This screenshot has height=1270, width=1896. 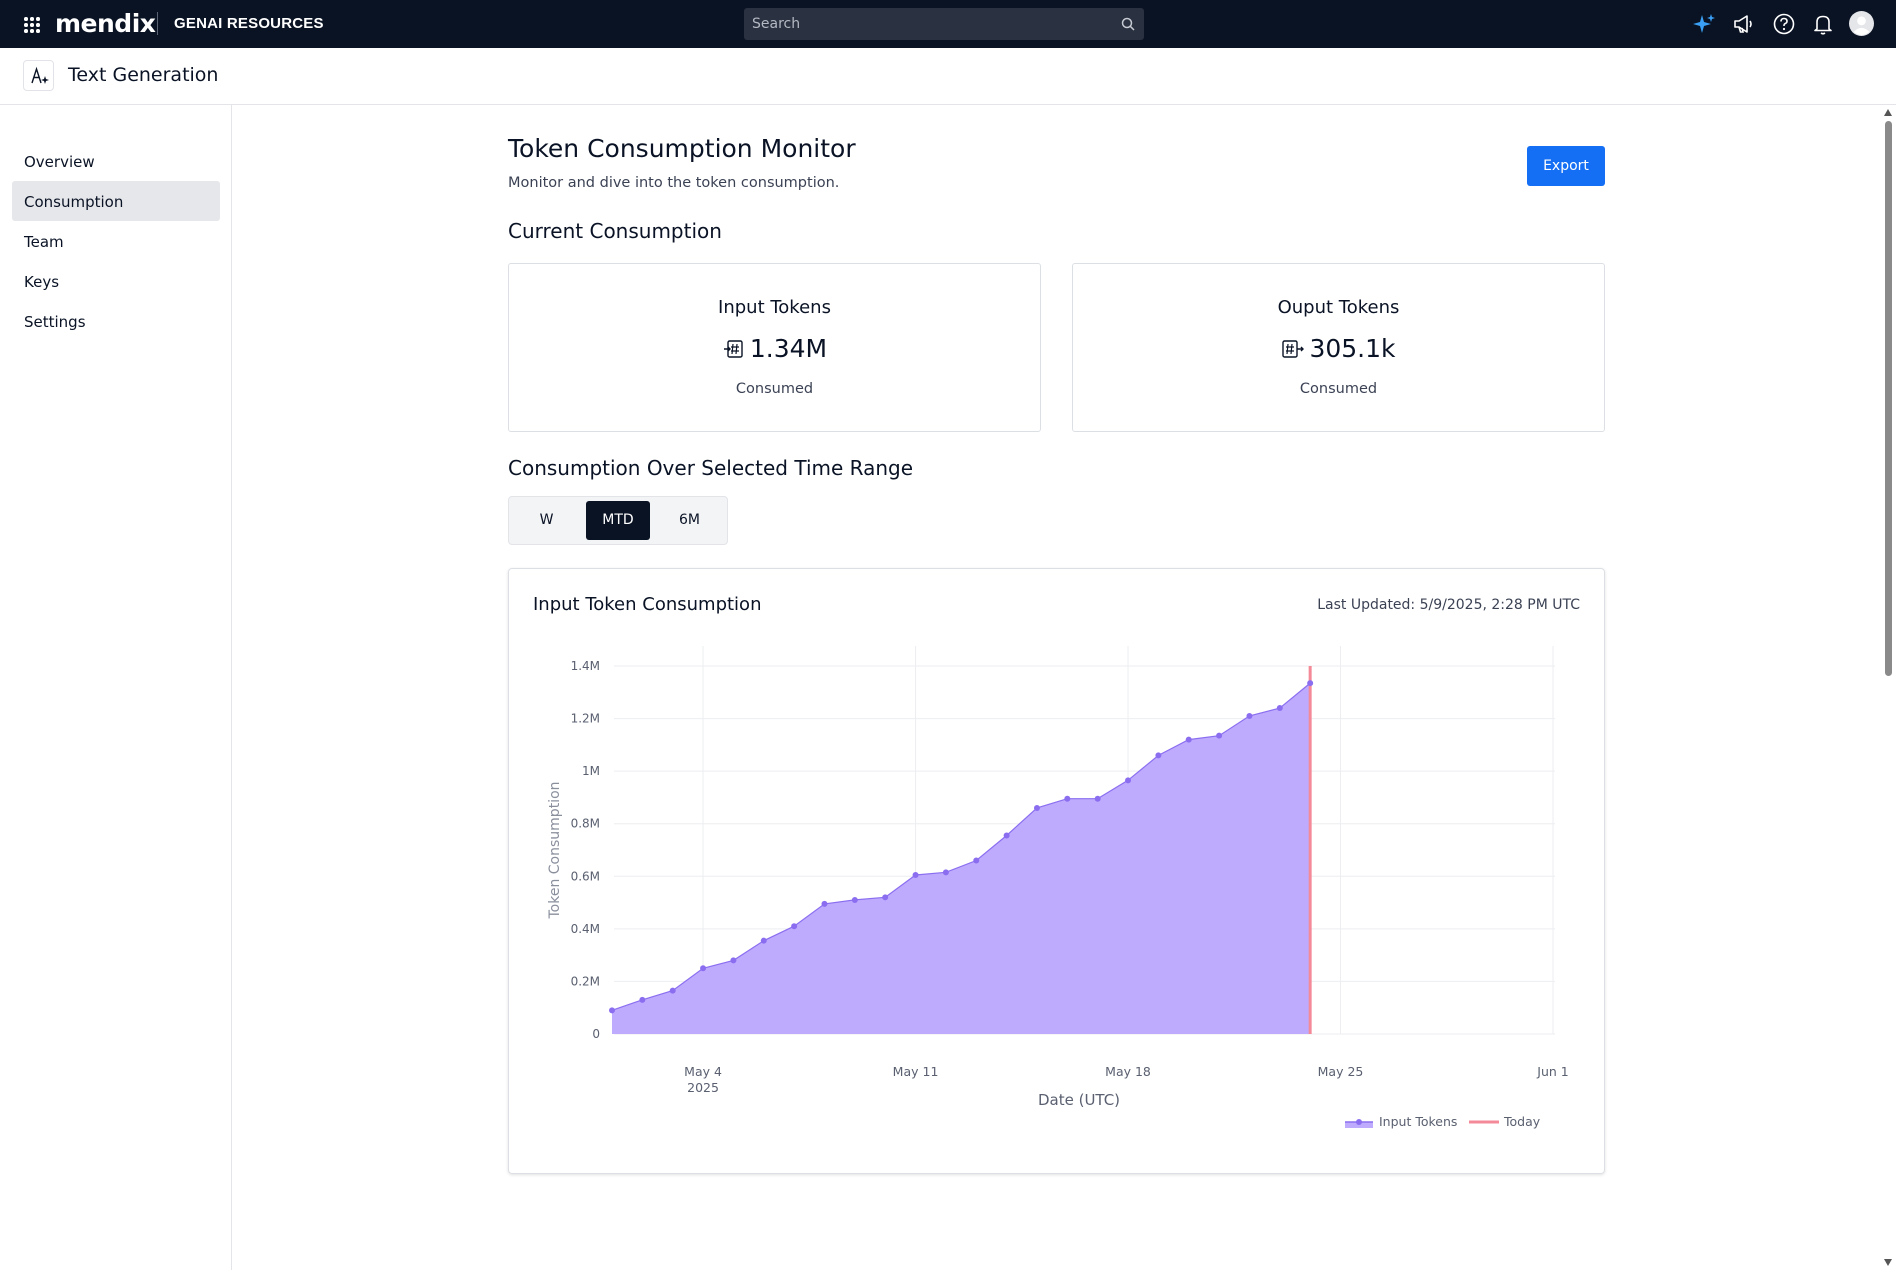 What do you see at coordinates (546, 520) in the screenshot?
I see `range-option-week: W` at bounding box center [546, 520].